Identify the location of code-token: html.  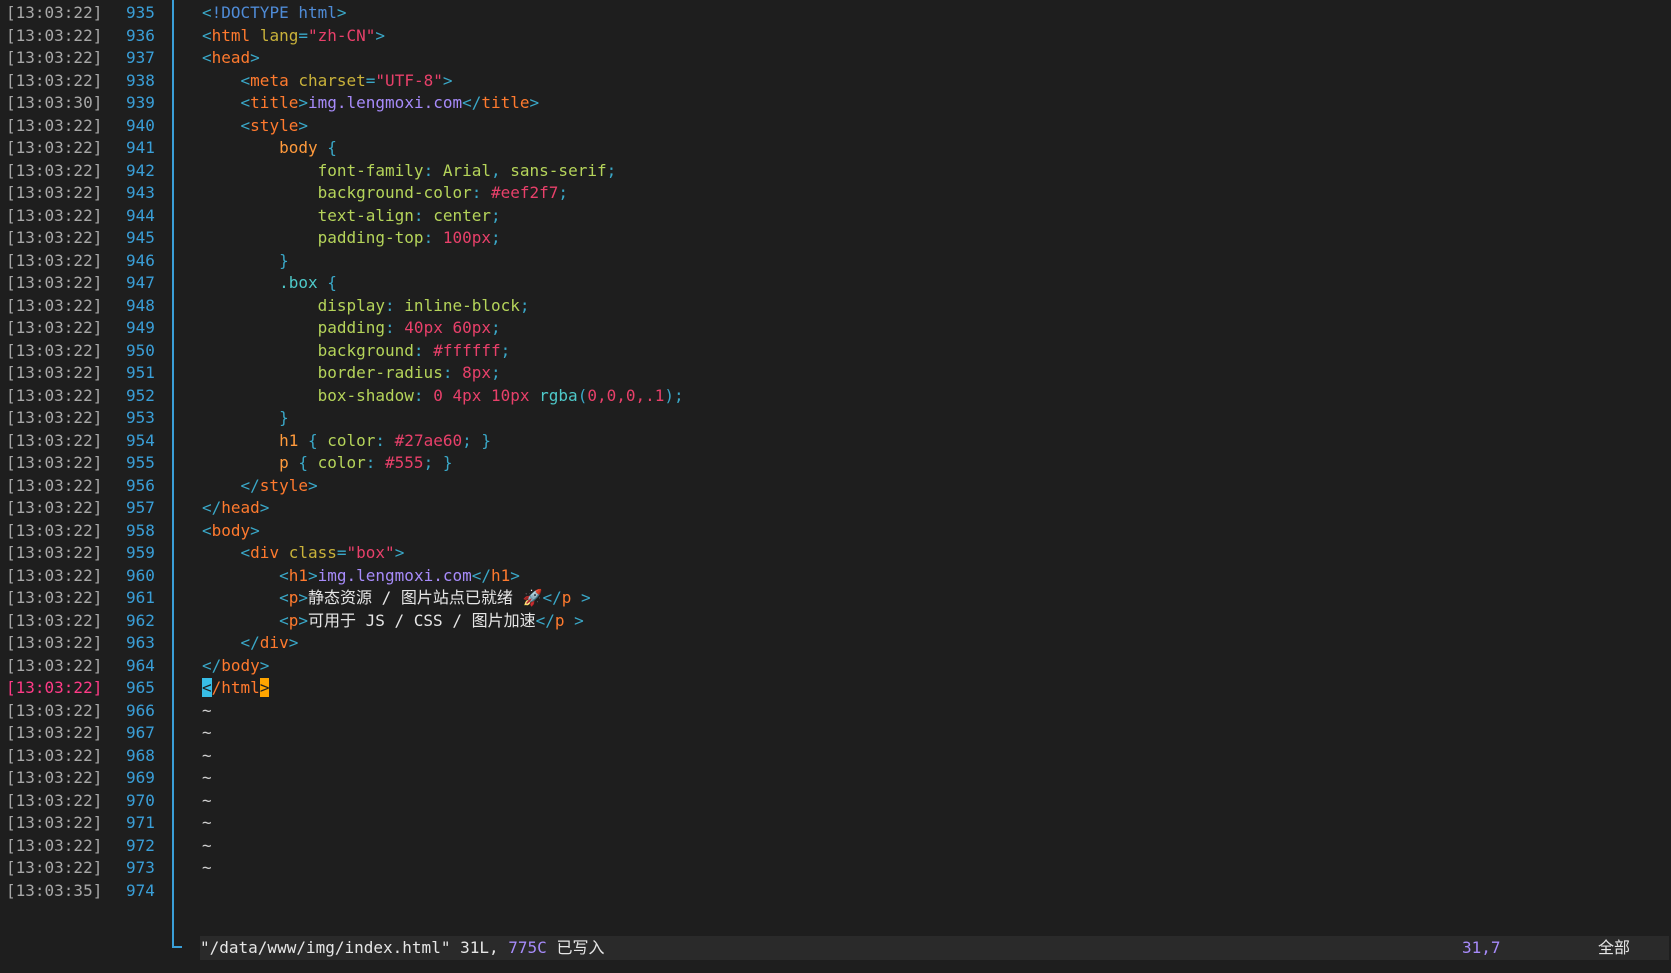
(235, 35).